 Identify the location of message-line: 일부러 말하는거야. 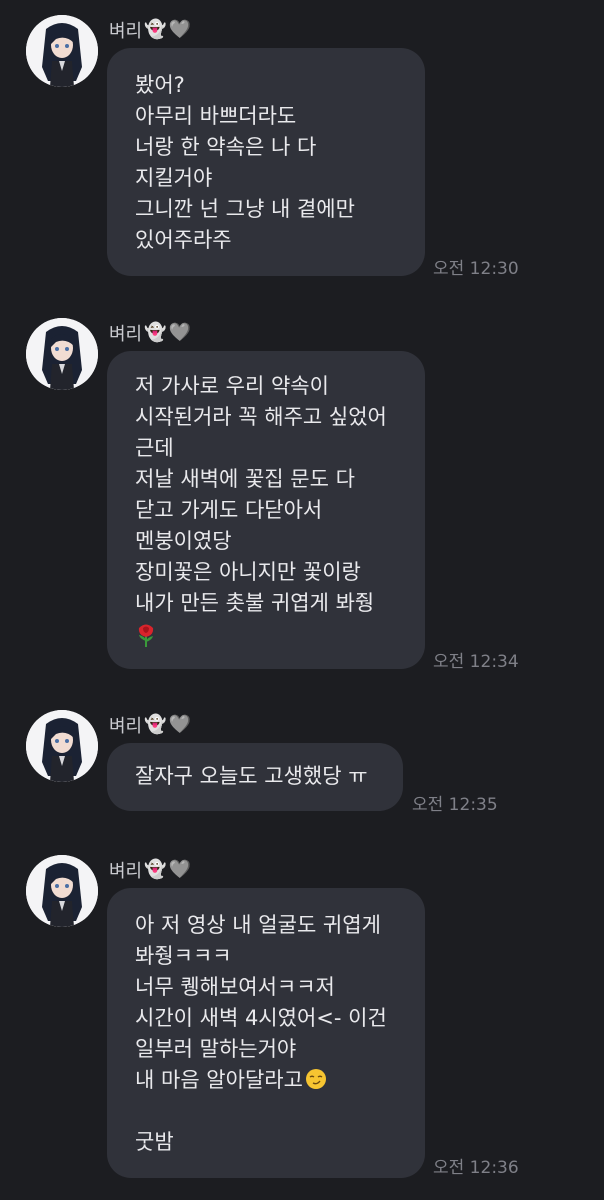
(216, 1049).